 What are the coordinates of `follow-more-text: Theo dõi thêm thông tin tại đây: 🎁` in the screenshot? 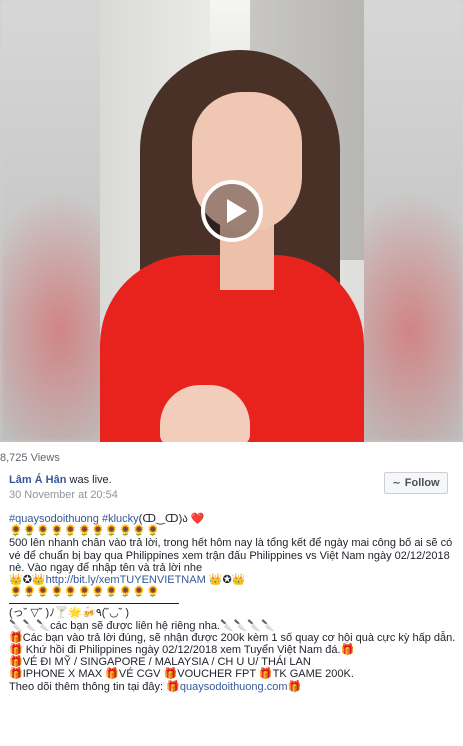 It's located at (94, 686).